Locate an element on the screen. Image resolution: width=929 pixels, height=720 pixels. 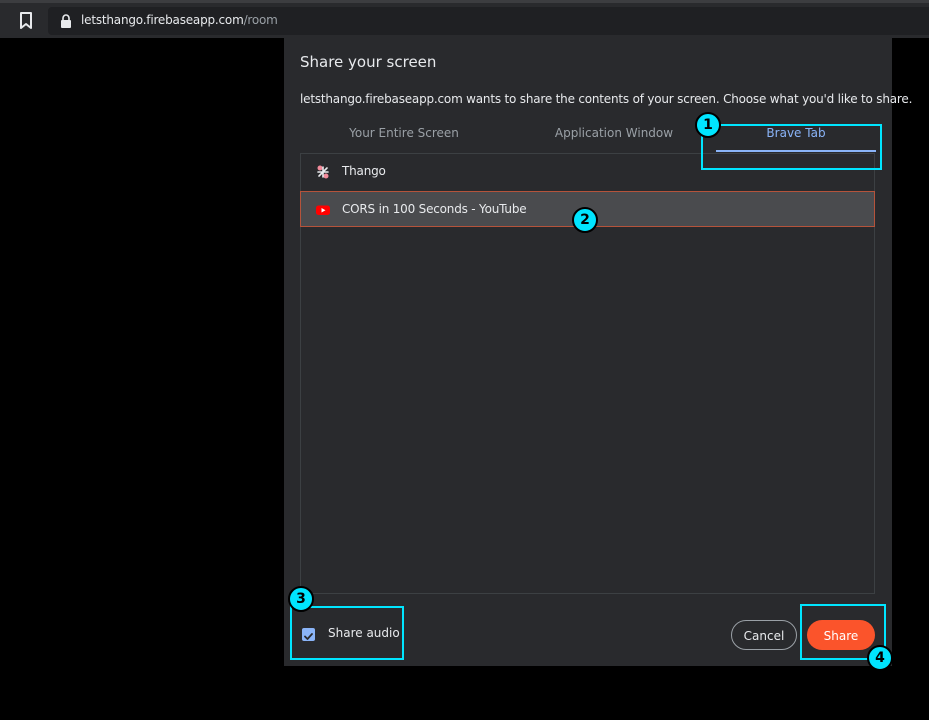
annotation-badge-4: 4 is located at coordinates (880, 658).